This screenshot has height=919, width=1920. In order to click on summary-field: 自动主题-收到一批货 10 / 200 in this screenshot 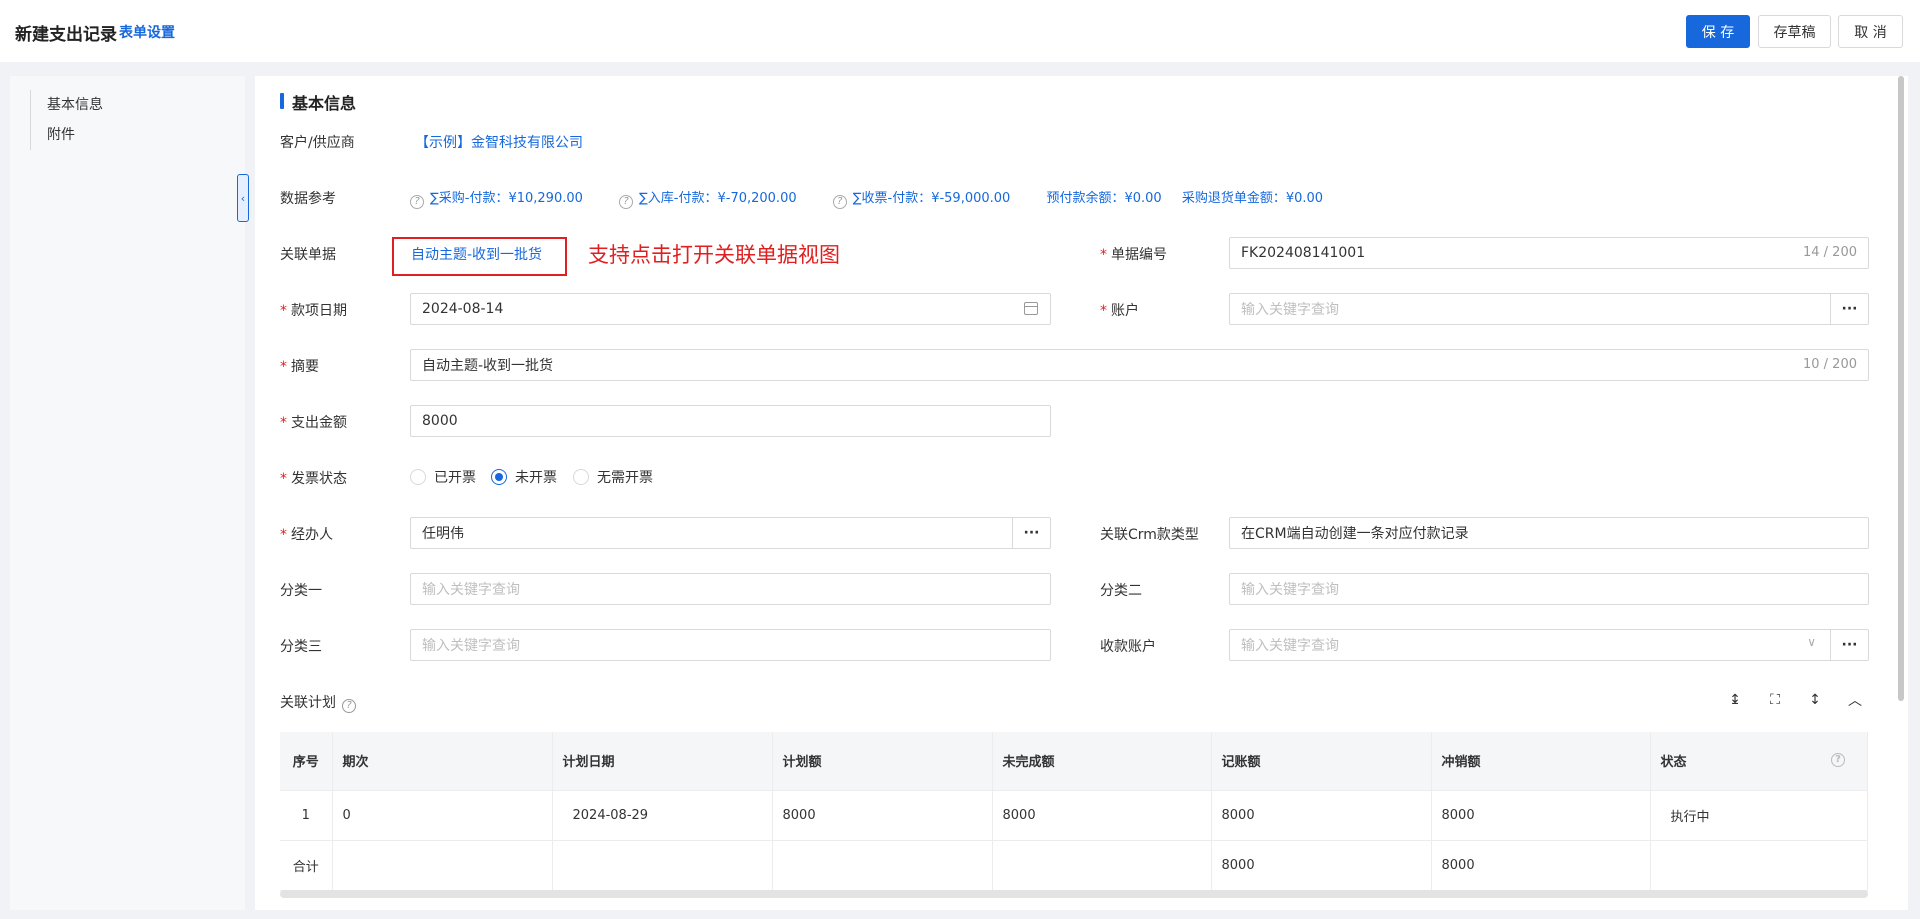, I will do `click(1139, 365)`.